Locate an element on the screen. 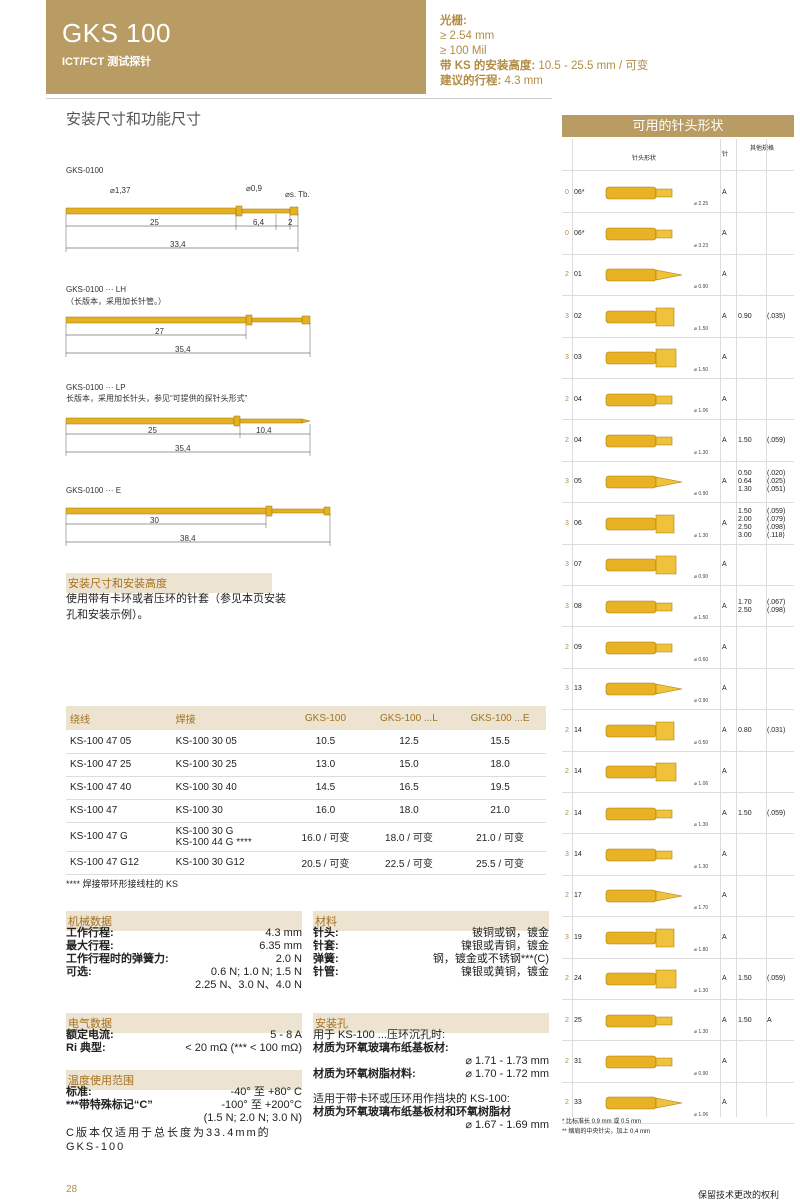  table-cell: 18.0 is located at coordinates (409, 811).